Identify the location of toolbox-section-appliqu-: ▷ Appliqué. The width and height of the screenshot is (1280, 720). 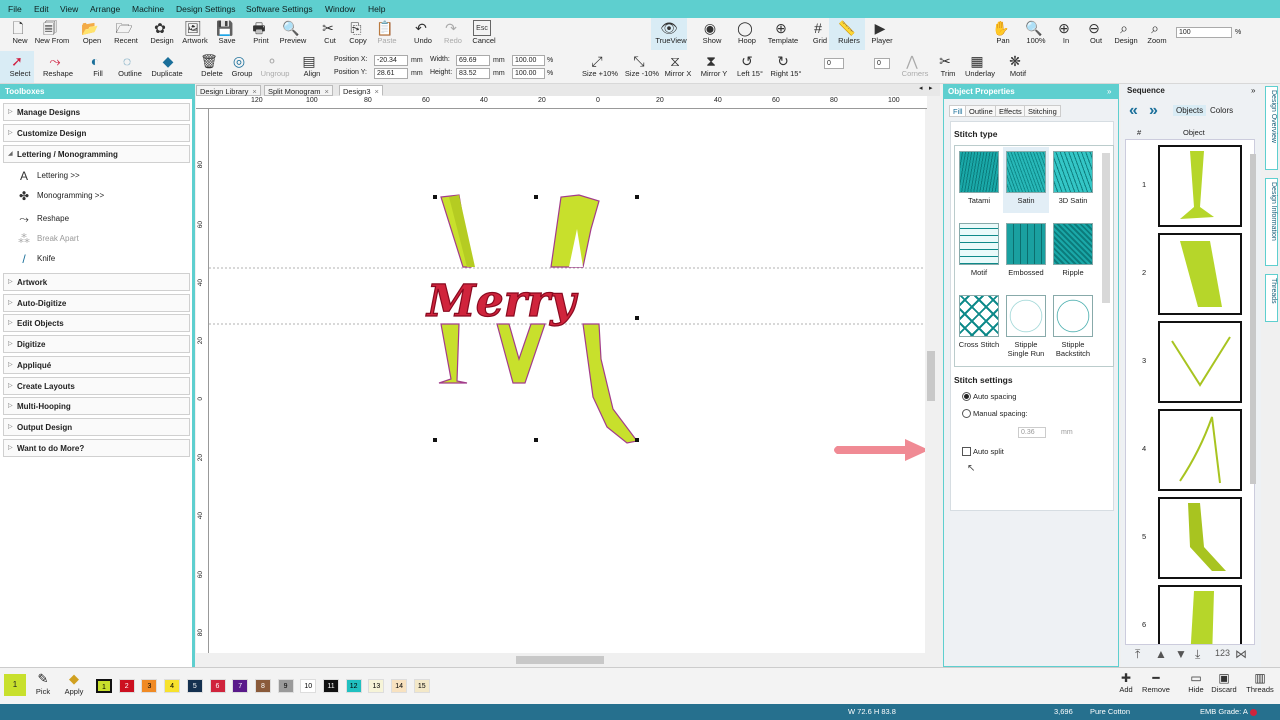
(96, 364).